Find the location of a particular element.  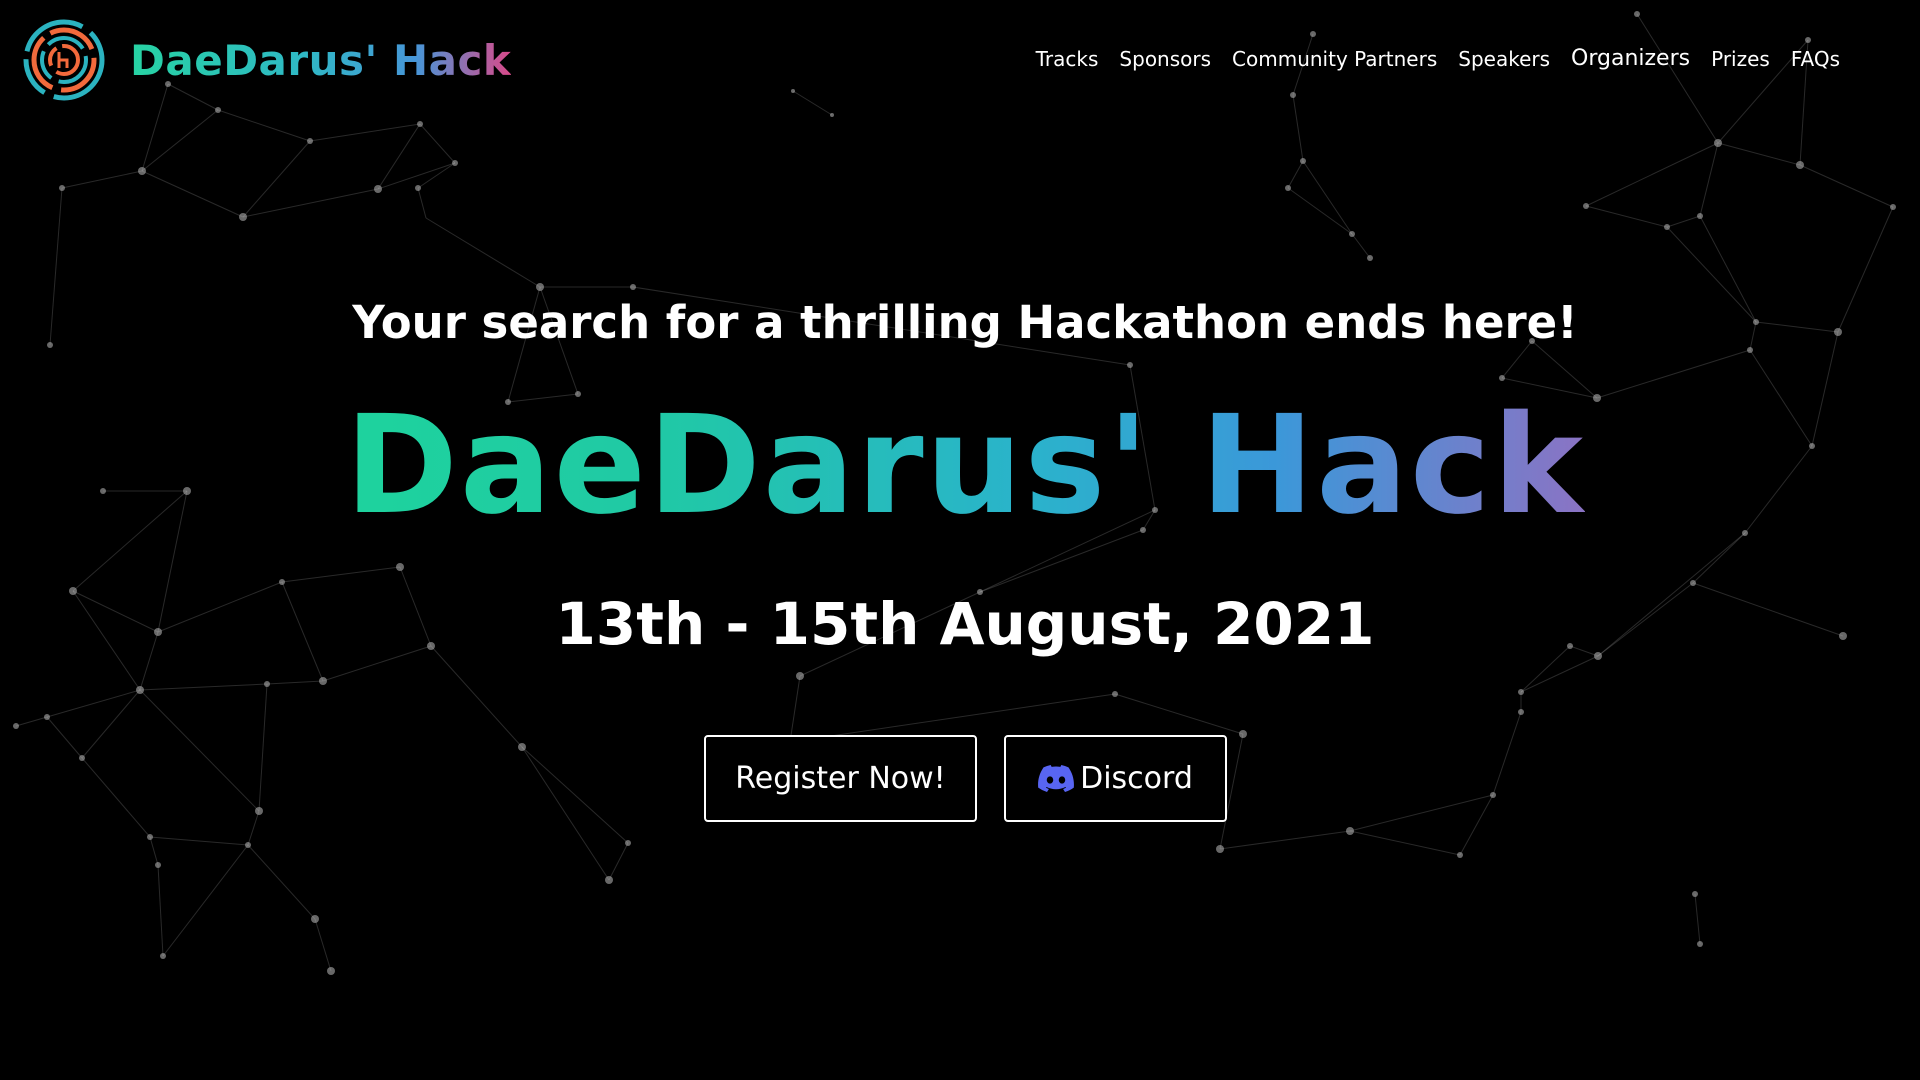

discord-button: Discord is located at coordinates (1115, 778).